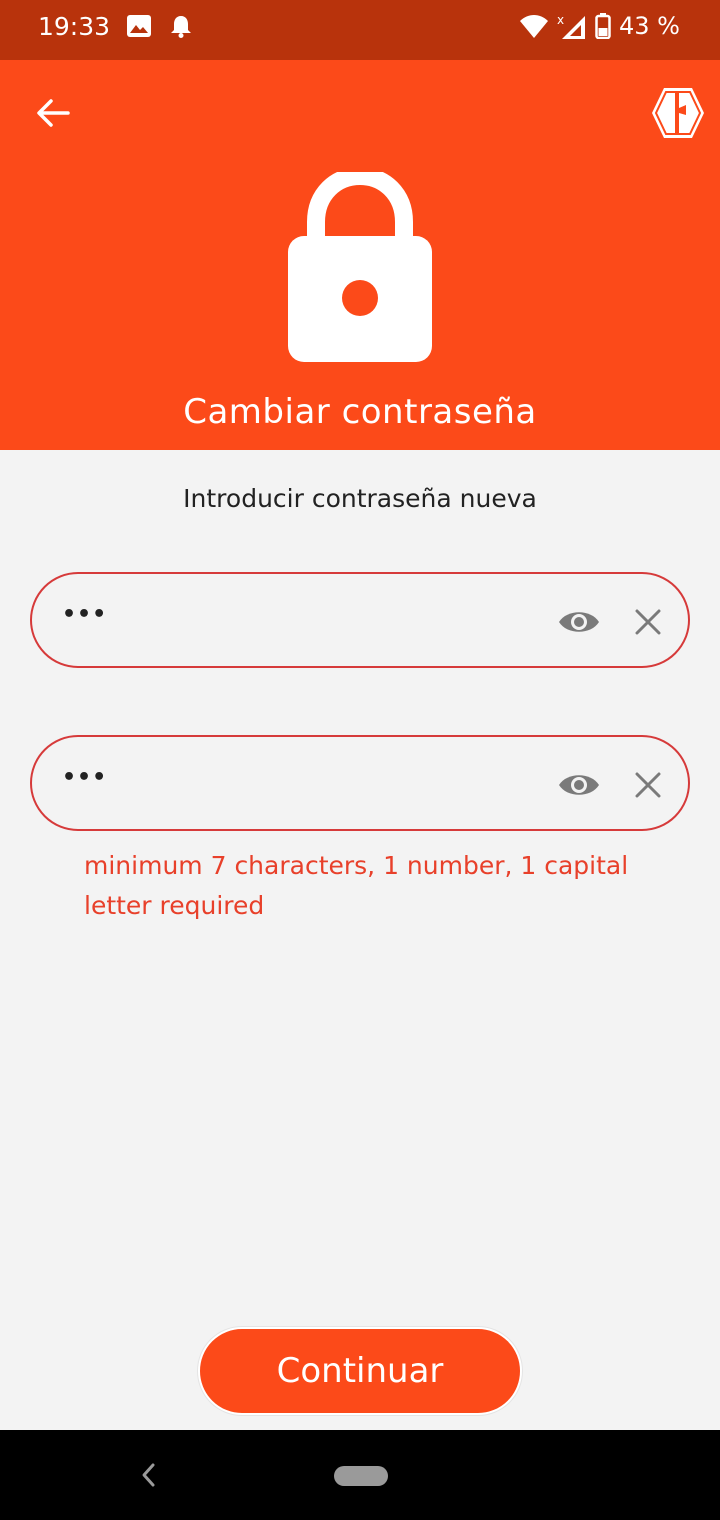  I want to click on back-arrow-icon, so click(53, 113).